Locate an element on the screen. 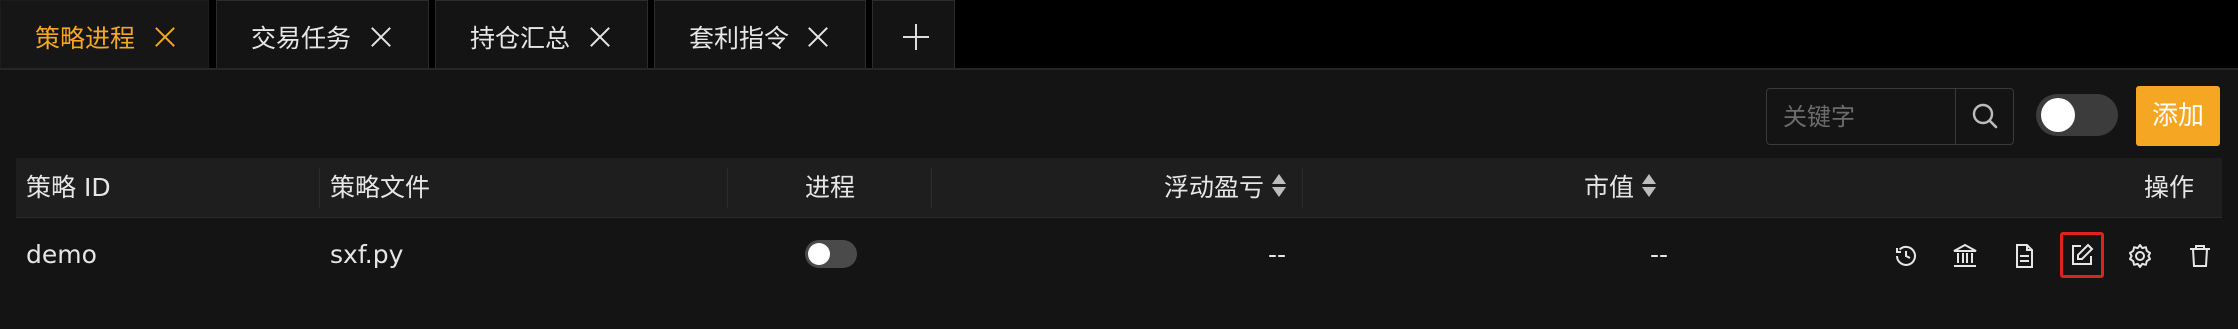 Image resolution: width=2238 pixels, height=329 pixels. column-header-process: 进程 is located at coordinates (830, 187).